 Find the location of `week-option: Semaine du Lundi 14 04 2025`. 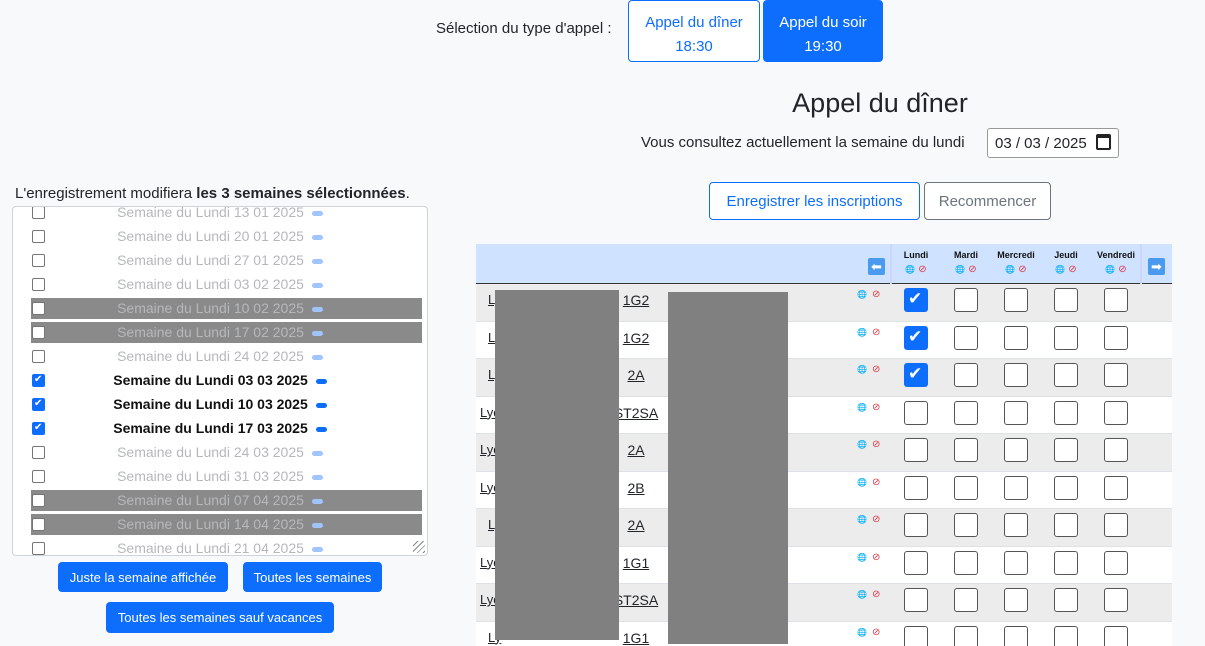

week-option: Semaine du Lundi 14 04 2025 is located at coordinates (220, 525).